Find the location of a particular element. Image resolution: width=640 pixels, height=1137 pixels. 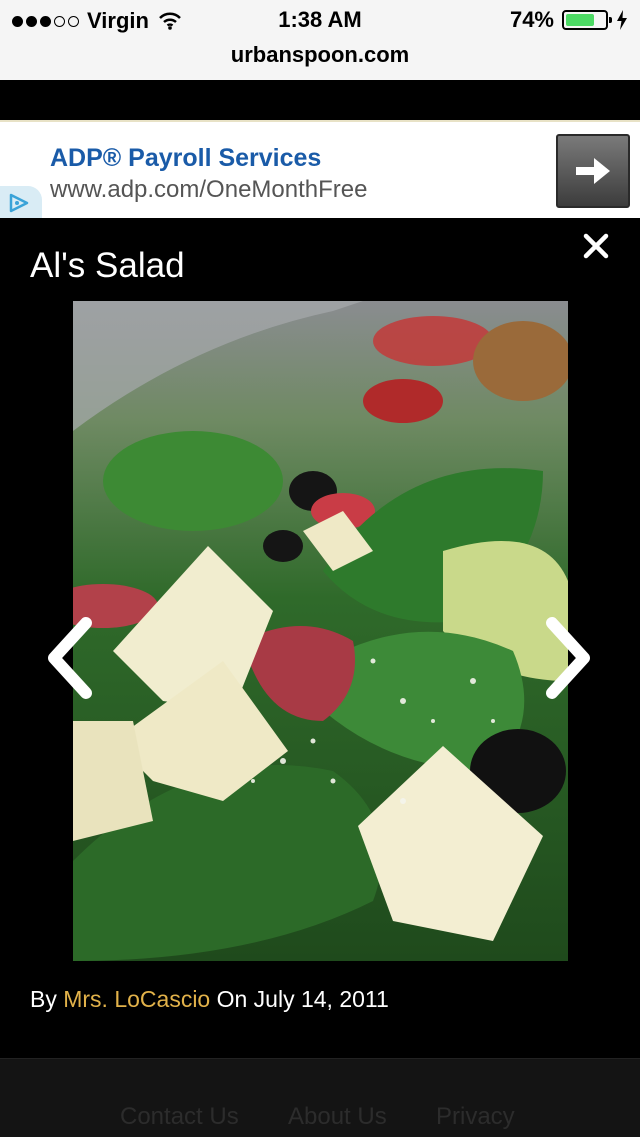

footer: Contact Us About Us Privacy is located at coordinates (320, 1097).